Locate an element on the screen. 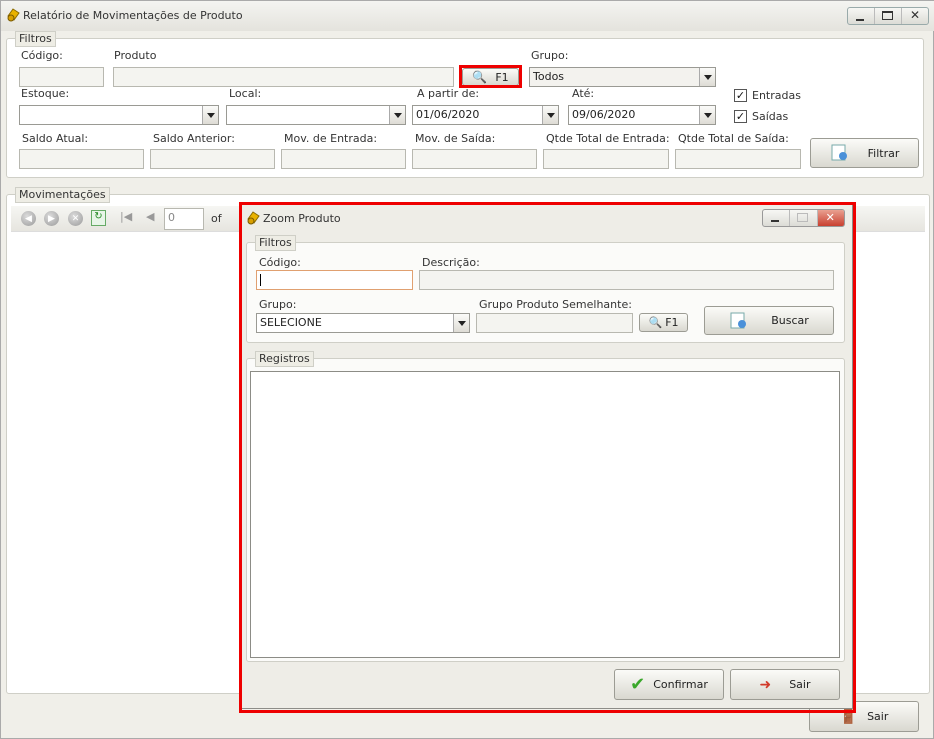  local-label: Local: is located at coordinates (245, 93).